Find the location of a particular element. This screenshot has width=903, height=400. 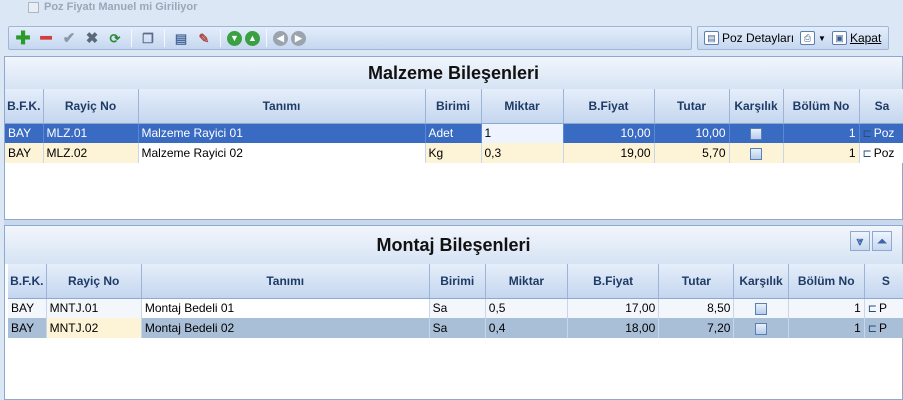

details-button: ▤ Poz Detayları is located at coordinates (749, 38).